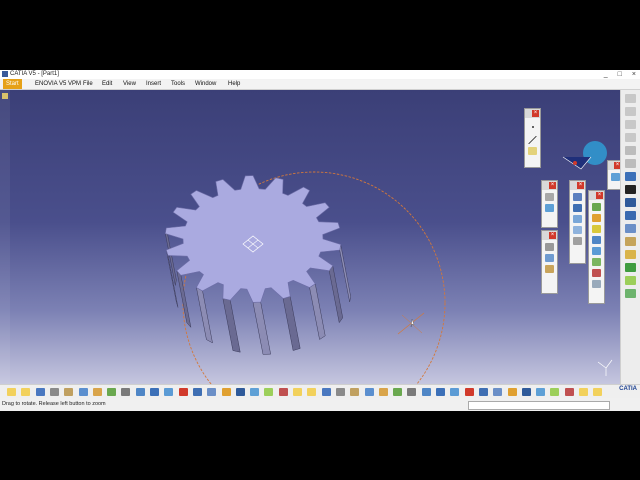 Image resolution: width=640 pixels, height=480 pixels. What do you see at coordinates (549, 208) in the screenshot?
I see `pocket-icon` at bounding box center [549, 208].